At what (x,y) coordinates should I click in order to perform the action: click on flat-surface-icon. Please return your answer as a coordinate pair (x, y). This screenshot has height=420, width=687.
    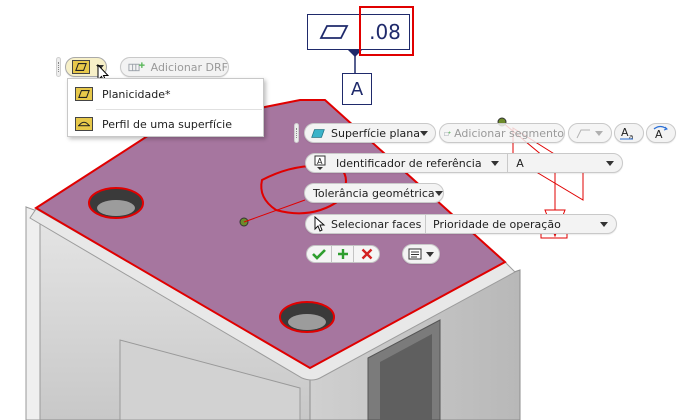
    Looking at the image, I should click on (318, 133).